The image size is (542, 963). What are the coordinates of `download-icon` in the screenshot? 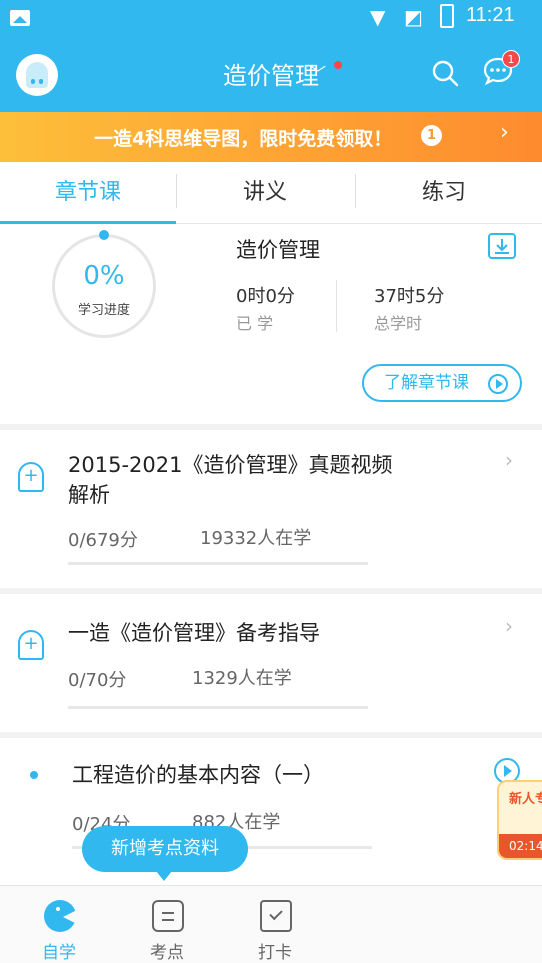 It's located at (502, 246).